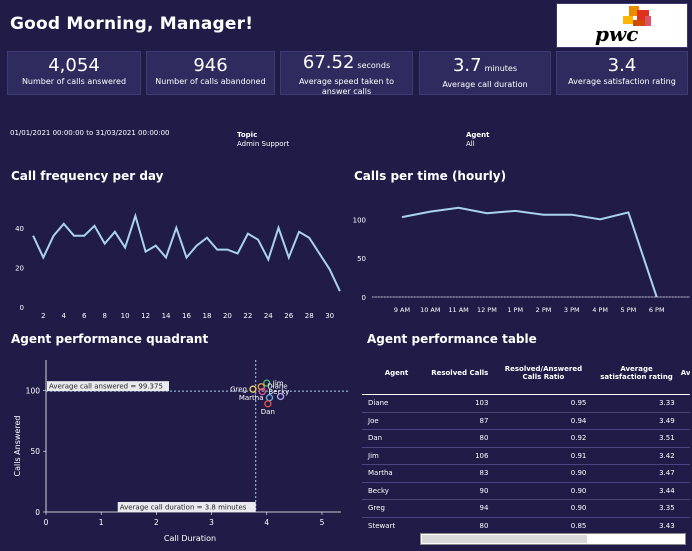  I want to click on ratio-cell: 0.85, so click(543, 524).